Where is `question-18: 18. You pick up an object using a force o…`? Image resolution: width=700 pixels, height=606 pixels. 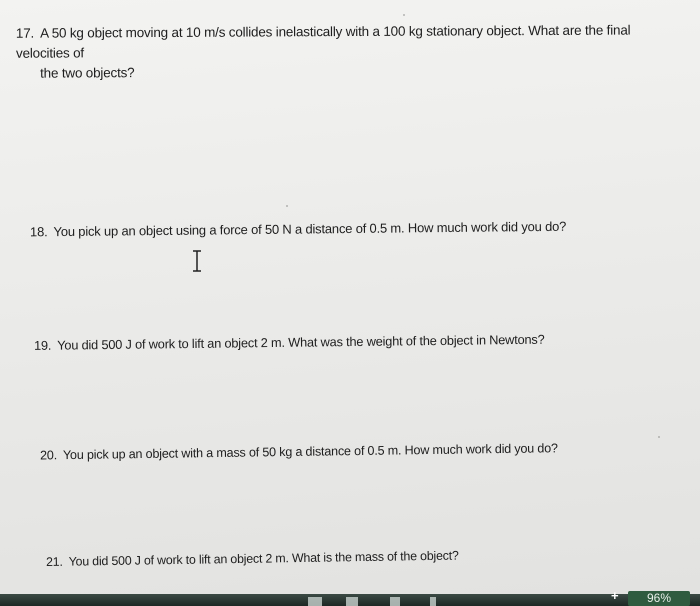
question-18: 18. You pick up an object using a force o… is located at coordinates (350, 229).